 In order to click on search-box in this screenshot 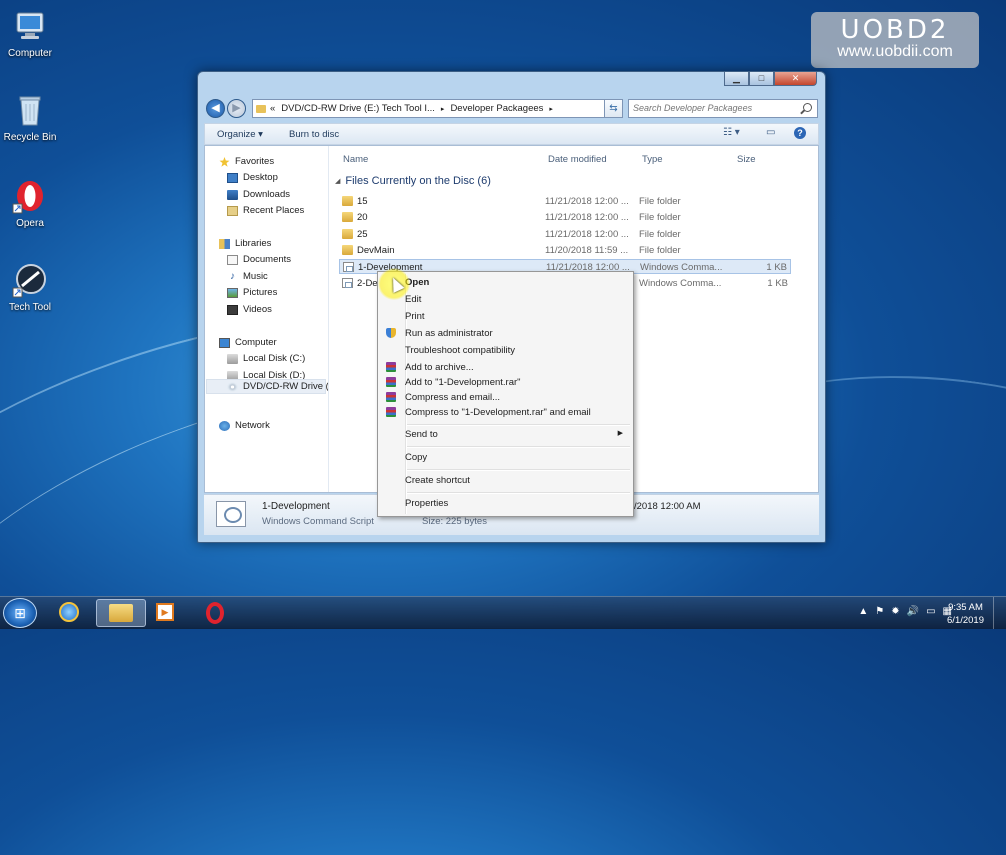, I will do `click(723, 108)`.